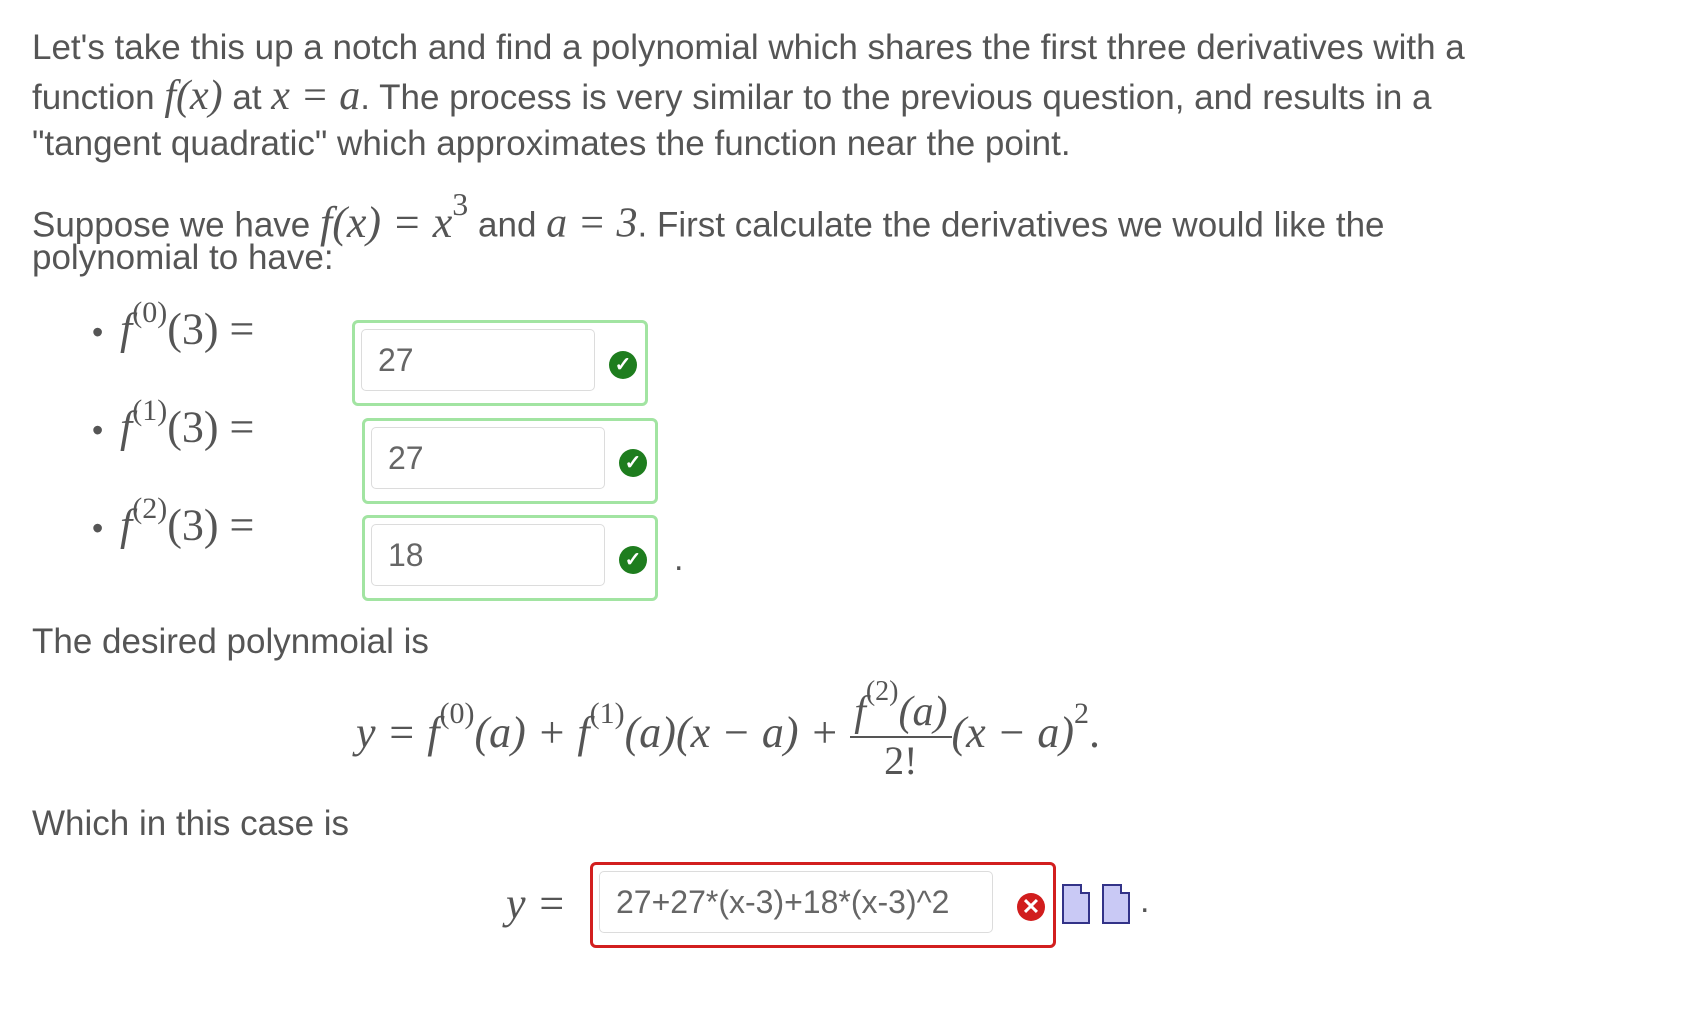 The width and height of the screenshot is (1694, 1014). I want to click on suppose-line-2: polynomial to have:, so click(183, 258).